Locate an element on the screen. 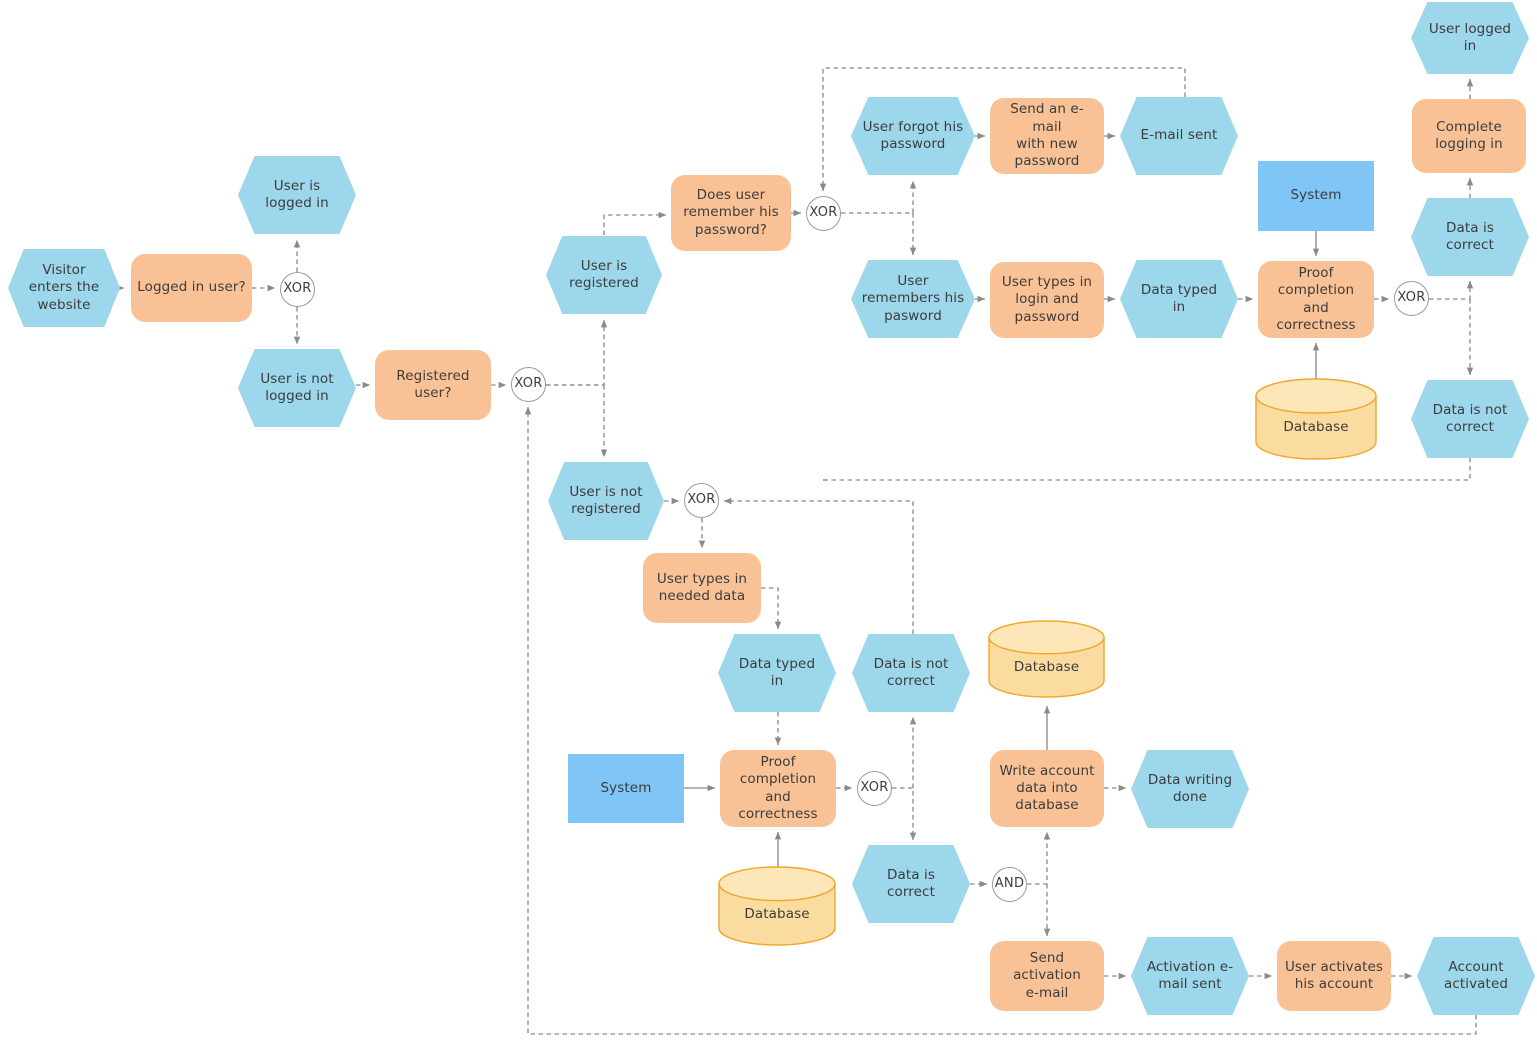 Image resolution: width=1537 pixels, height=1046 pixels. function-node-n16: User types in login and password is located at coordinates (1047, 300).